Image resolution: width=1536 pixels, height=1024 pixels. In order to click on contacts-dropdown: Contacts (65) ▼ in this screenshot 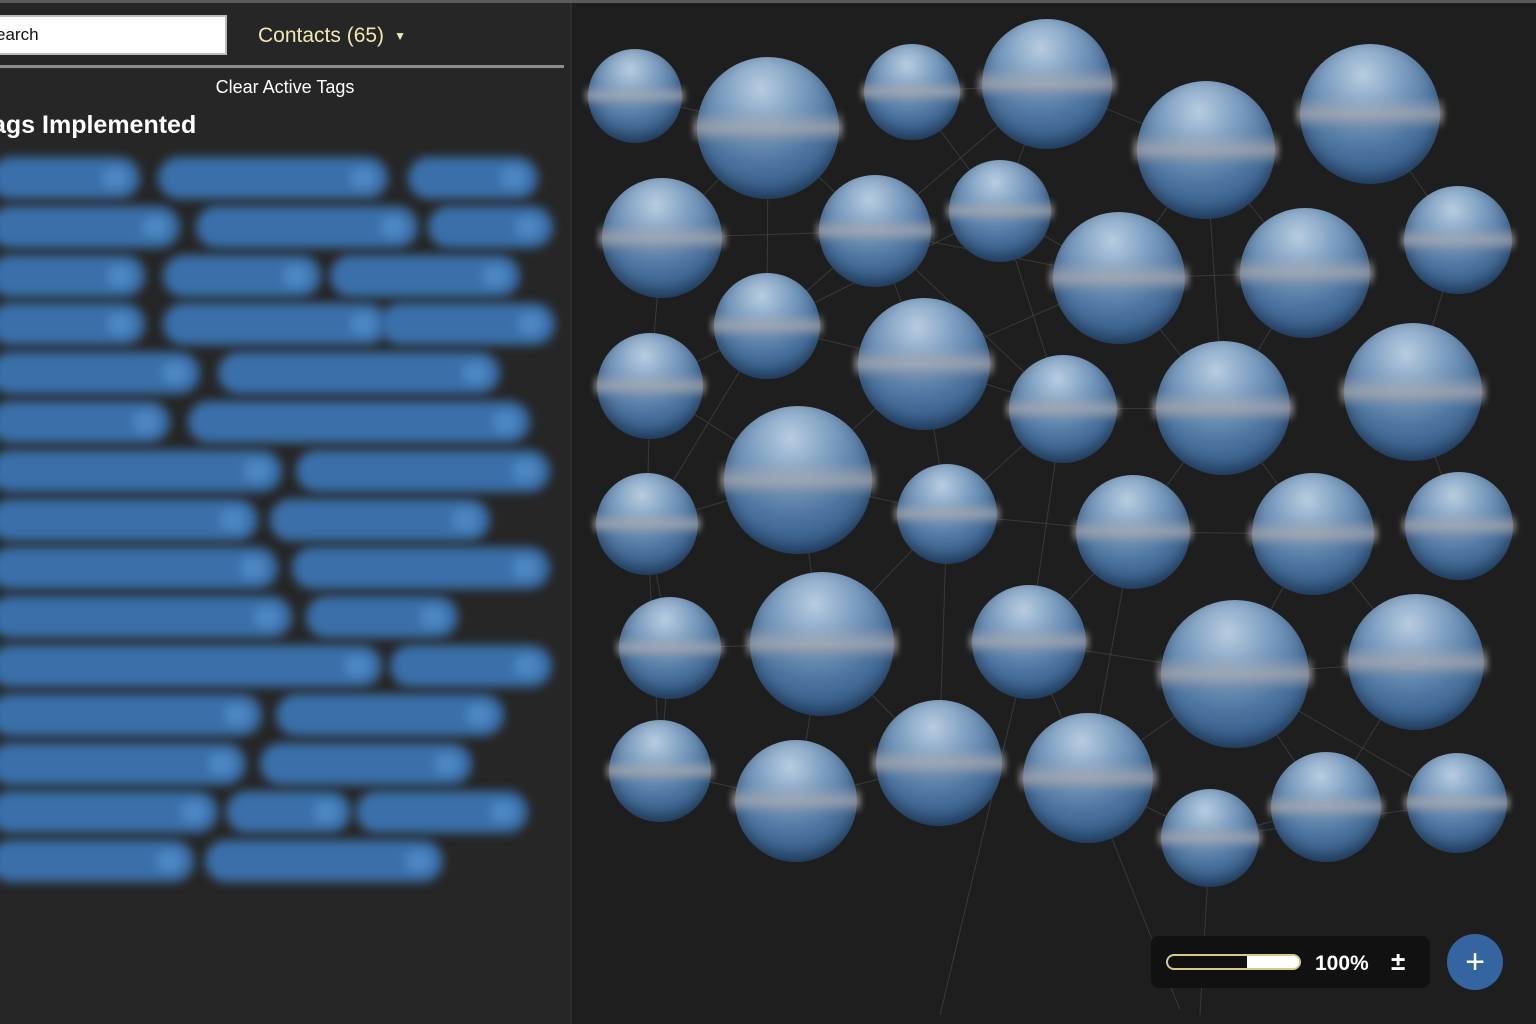, I will do `click(332, 36)`.